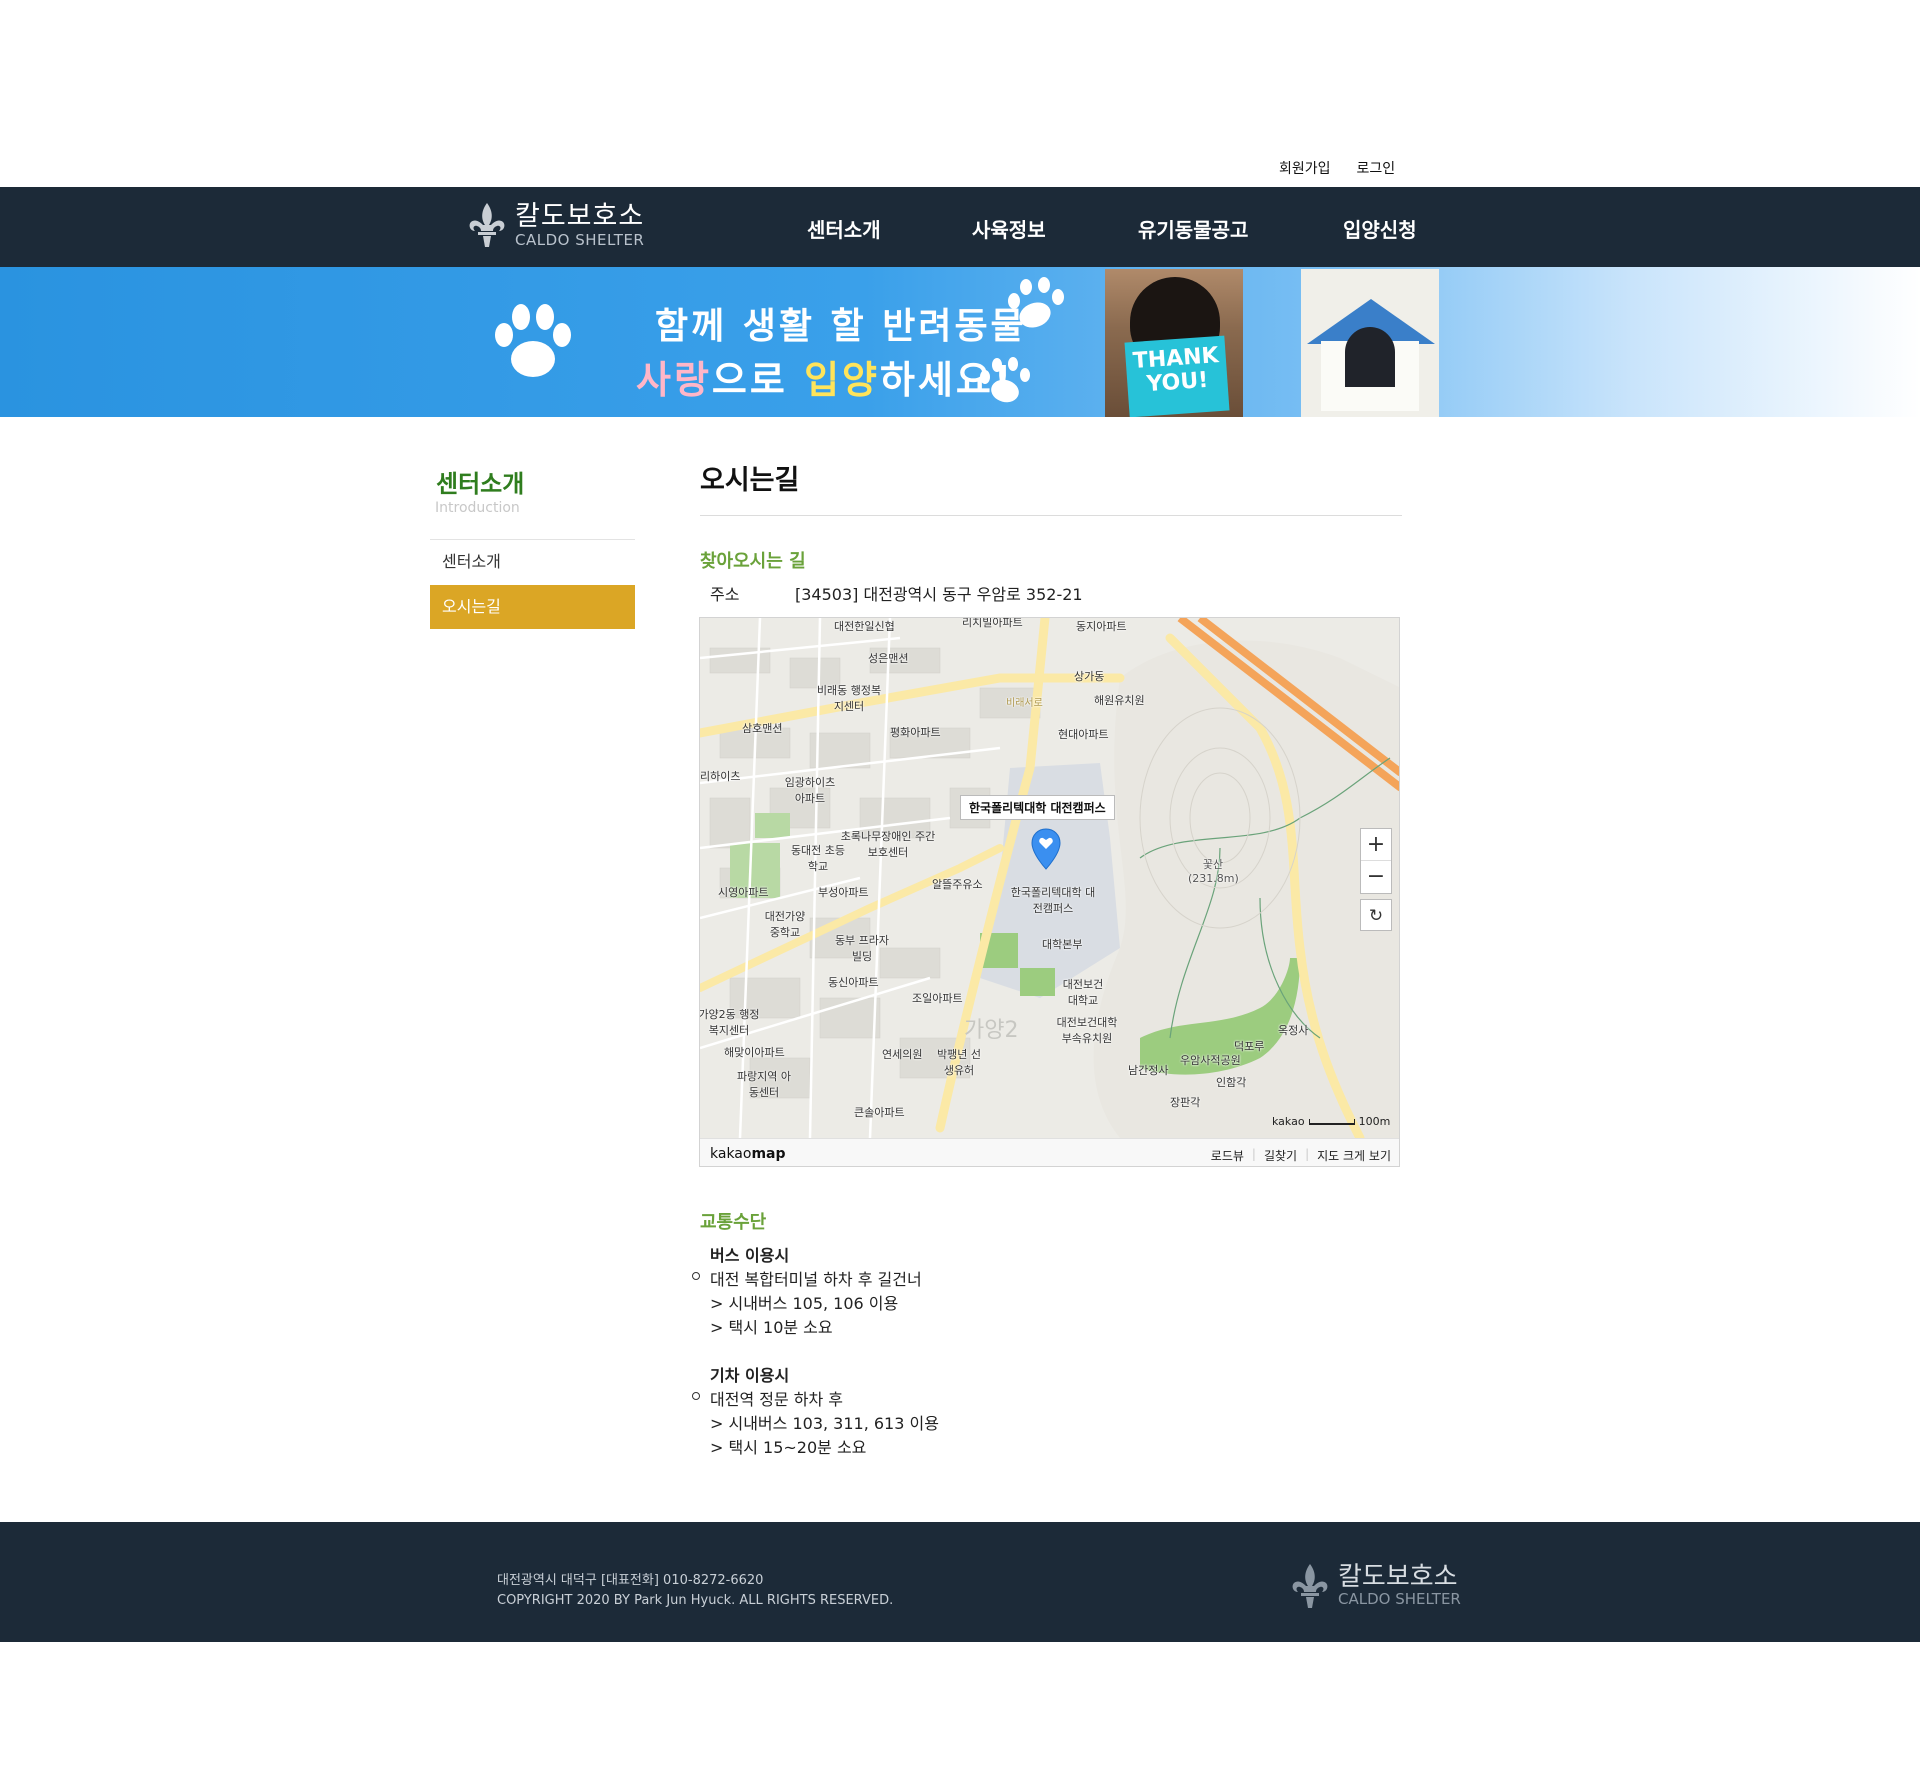 This screenshot has height=1788, width=1920. I want to click on map-label: 가양2, so click(991, 1030).